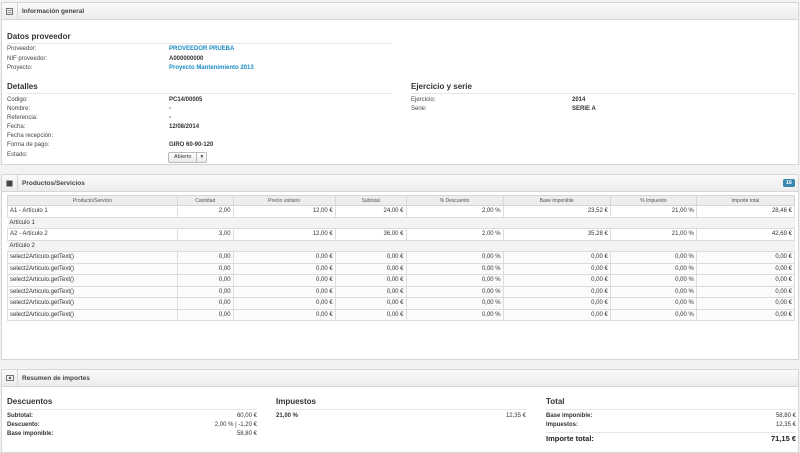 This screenshot has width=800, height=453. Describe the element at coordinates (370, 200) in the screenshot. I see `column-header: Subtotal` at that location.